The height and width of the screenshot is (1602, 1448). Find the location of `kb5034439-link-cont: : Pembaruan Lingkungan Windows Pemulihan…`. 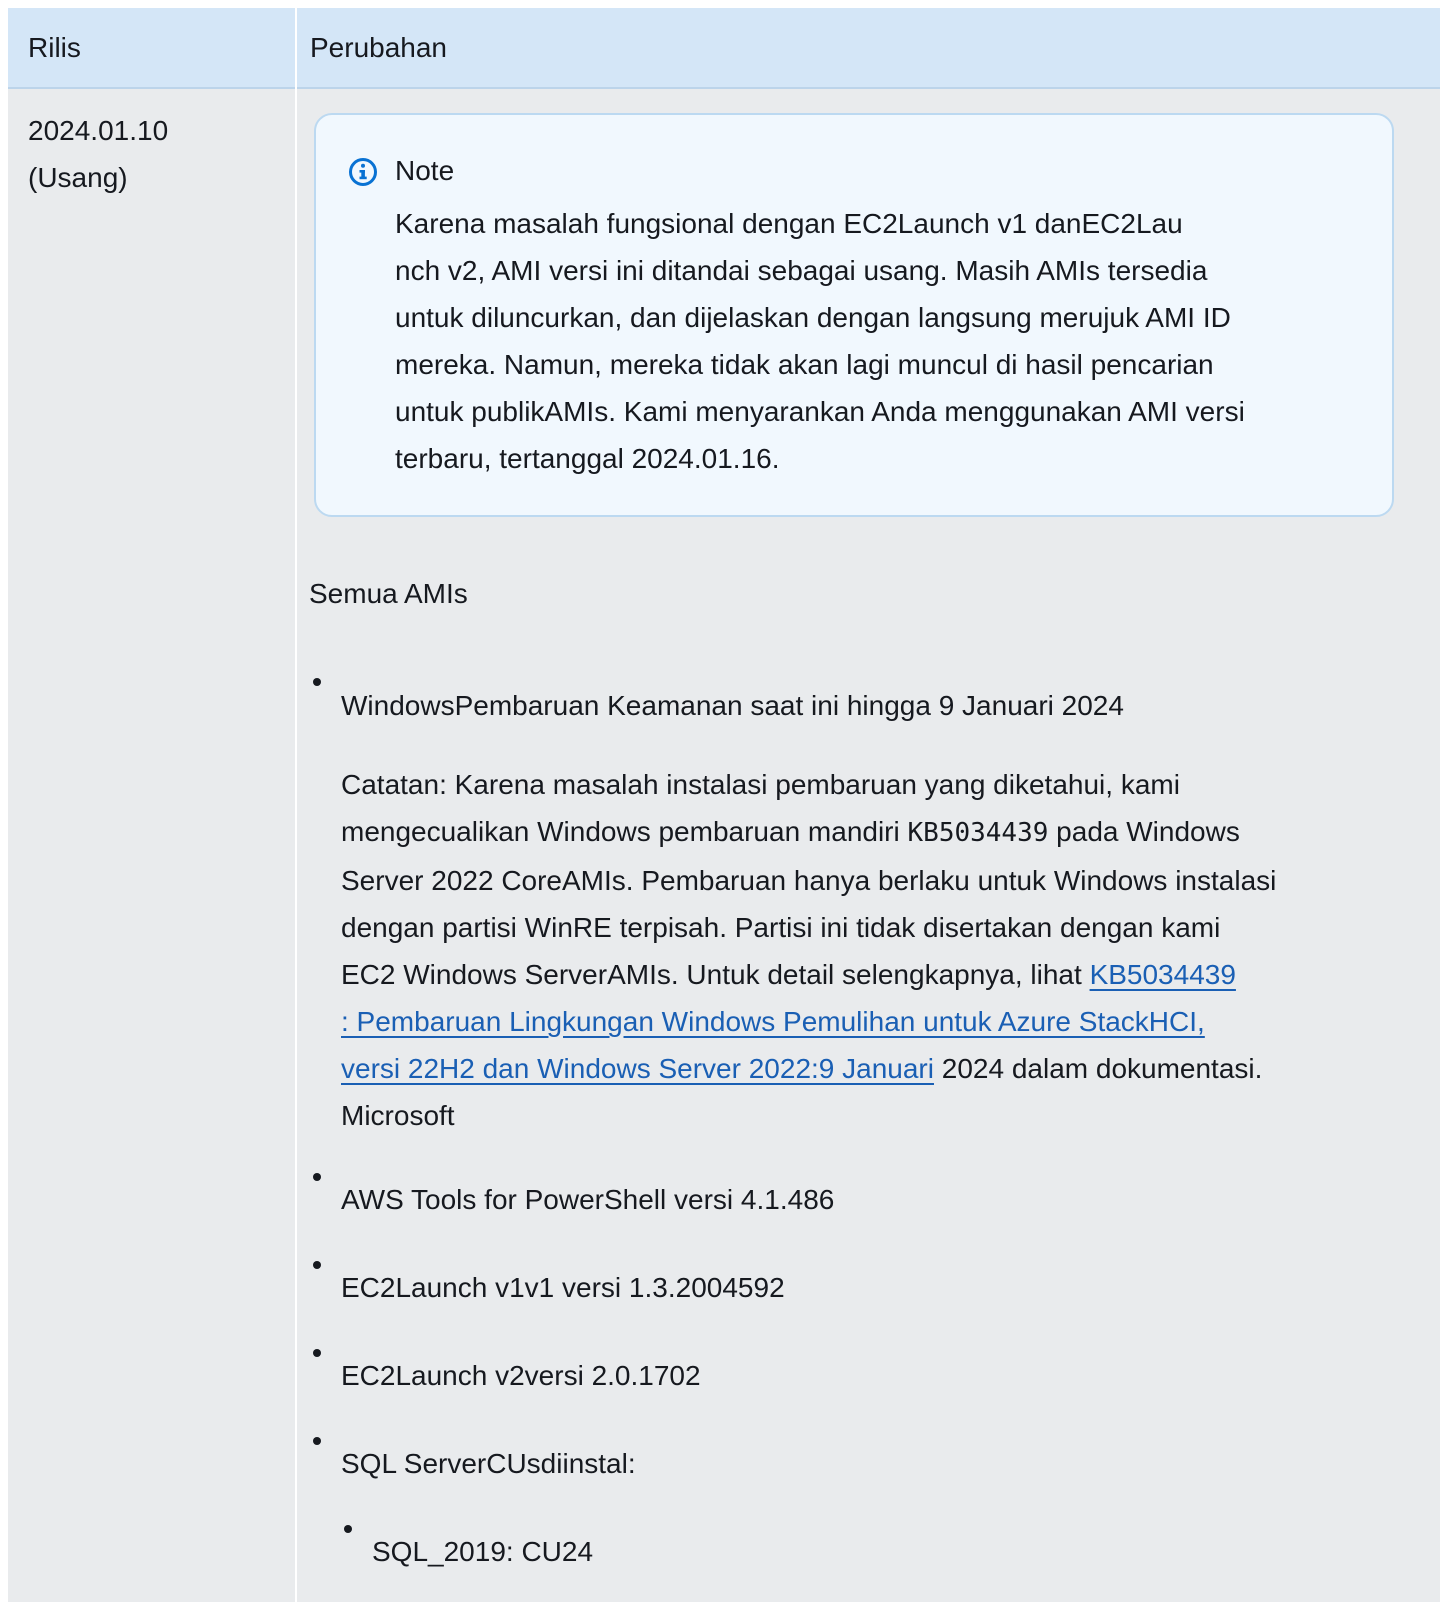

kb5034439-link-cont: : Pembaruan Lingkungan Windows Pemulihan… is located at coordinates (773, 1021).